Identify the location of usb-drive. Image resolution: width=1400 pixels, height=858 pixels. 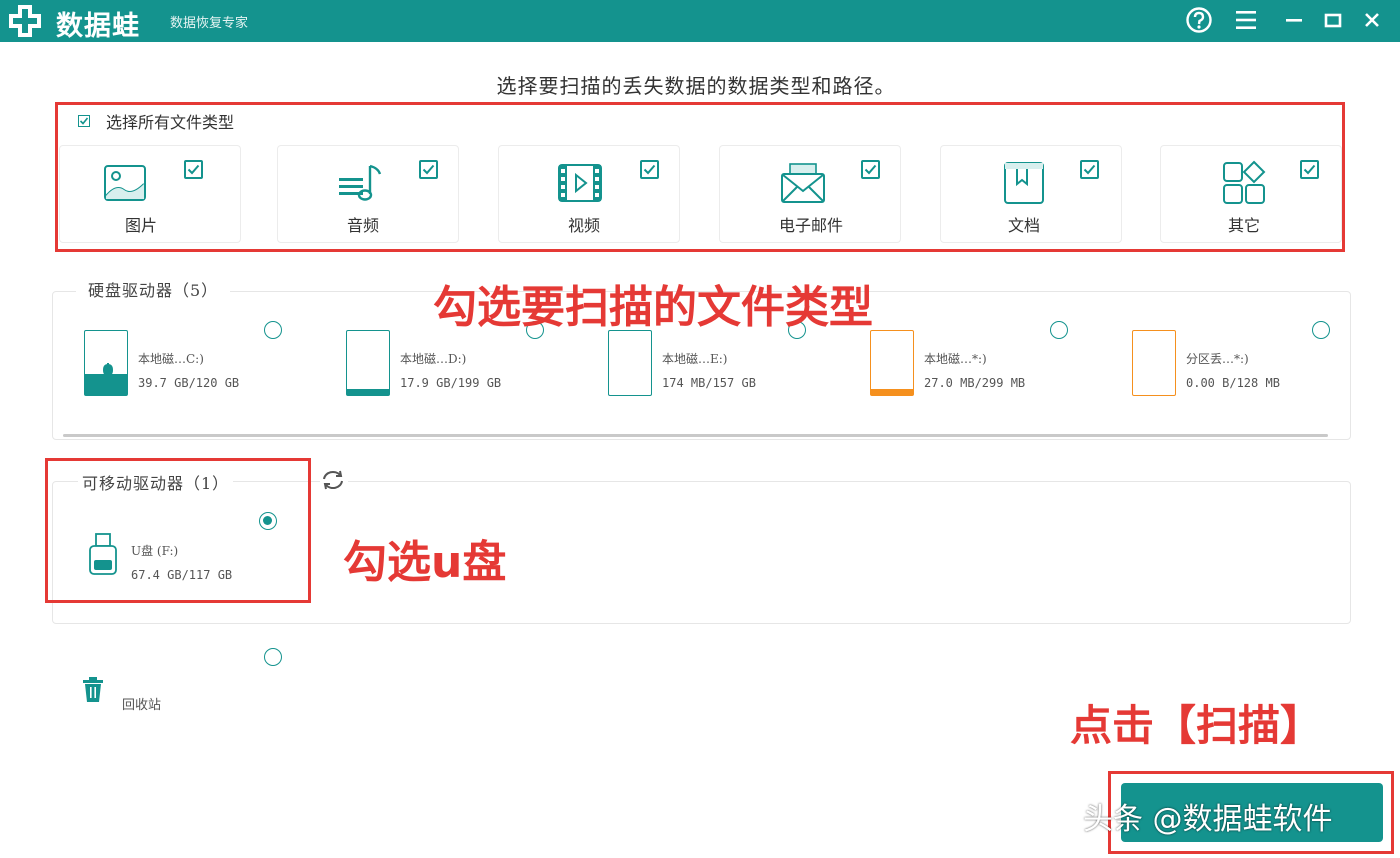
(103, 554).